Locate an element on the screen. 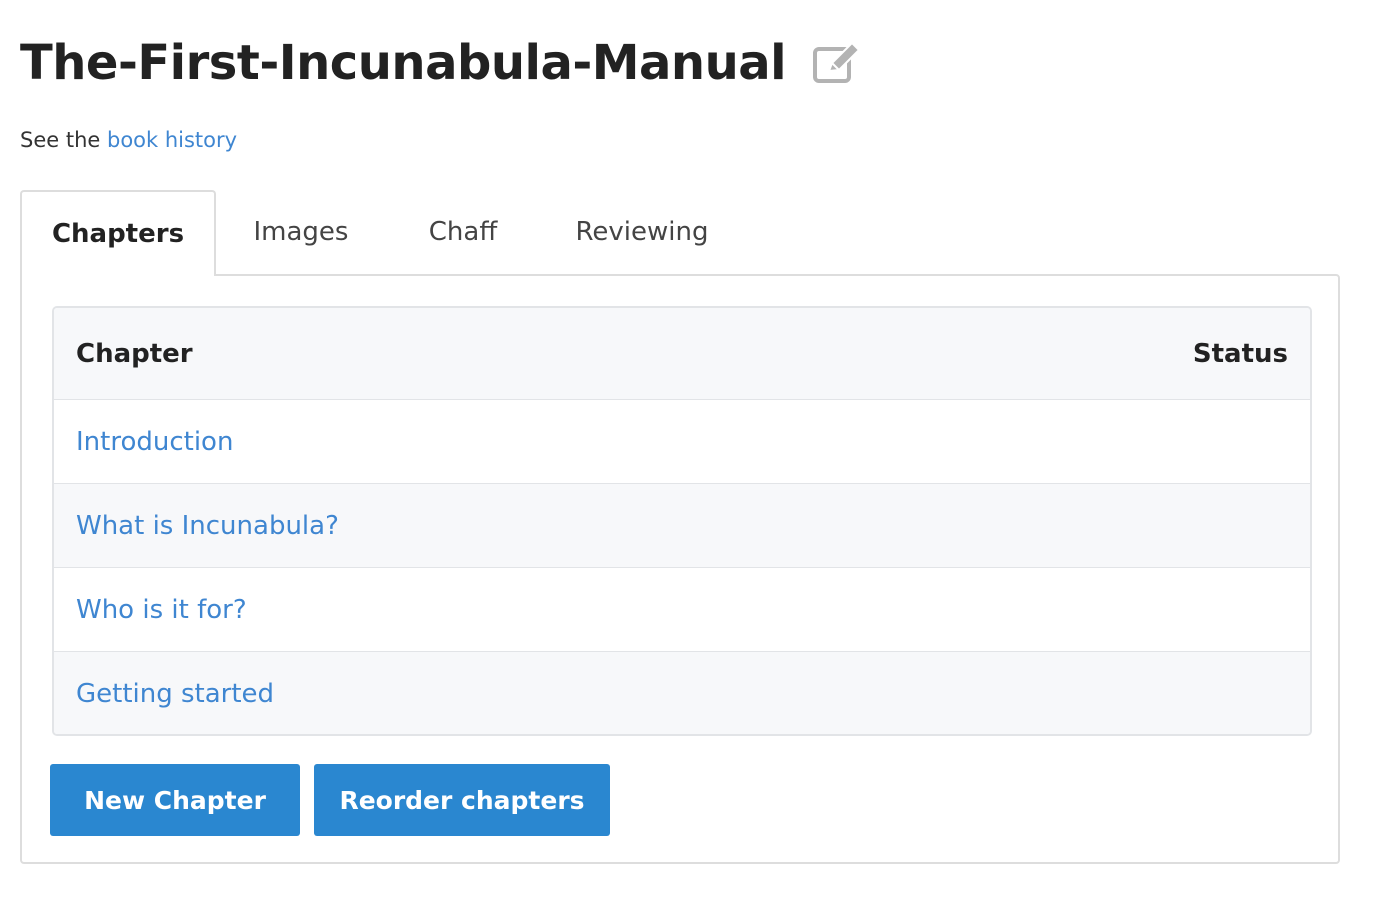 The width and height of the screenshot is (1376, 904). chapter-link: Getting started is located at coordinates (175, 694).